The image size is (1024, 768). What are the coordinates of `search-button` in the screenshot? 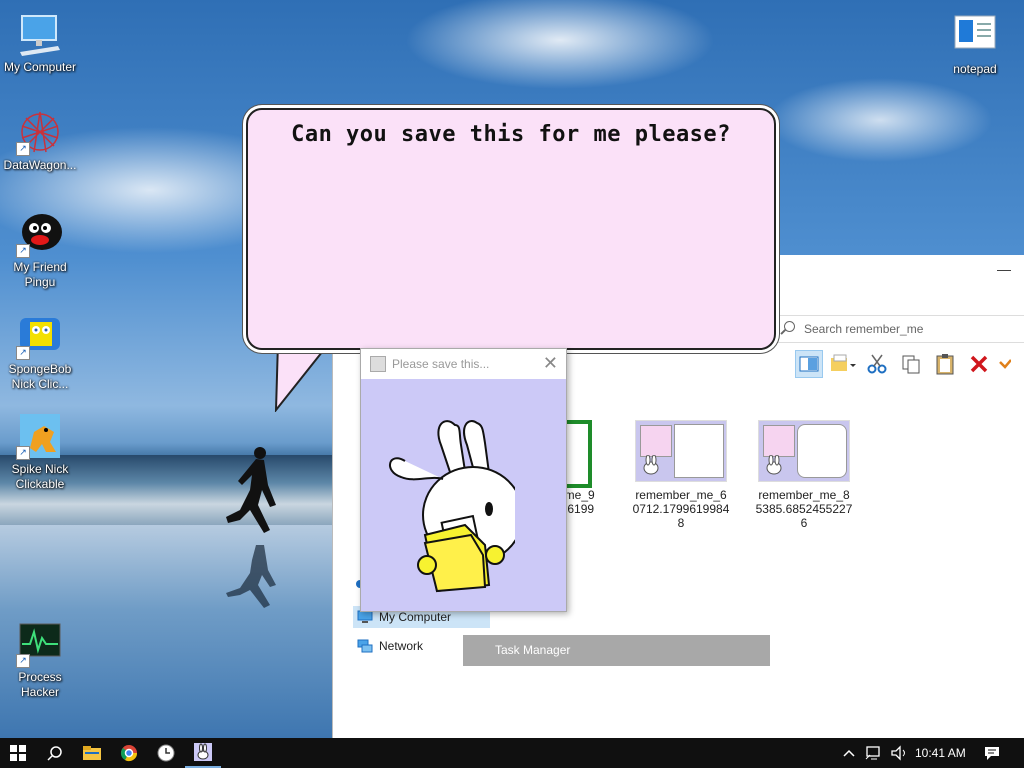 It's located at (55, 753).